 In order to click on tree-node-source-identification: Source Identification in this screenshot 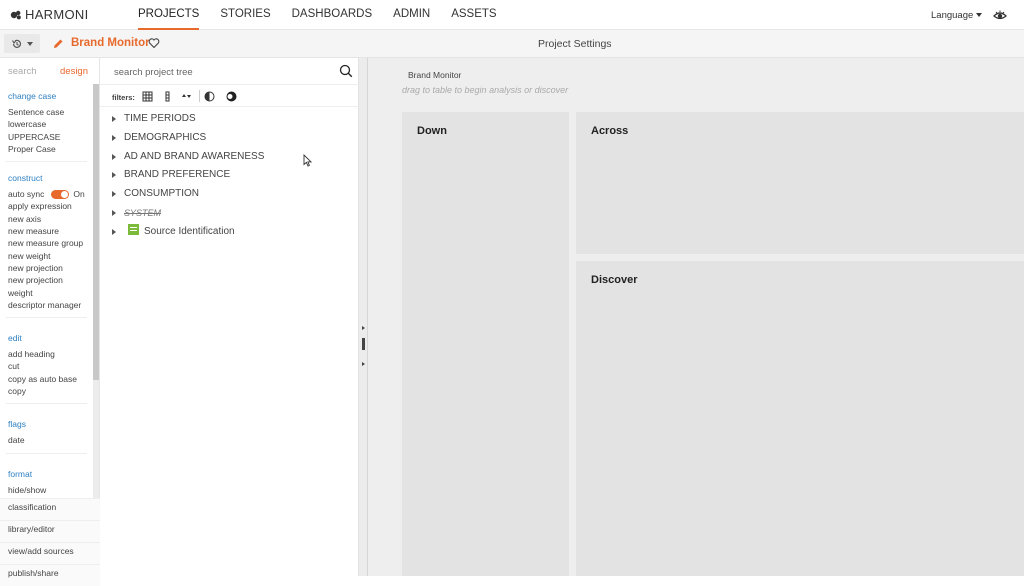, I will do `click(229, 232)`.